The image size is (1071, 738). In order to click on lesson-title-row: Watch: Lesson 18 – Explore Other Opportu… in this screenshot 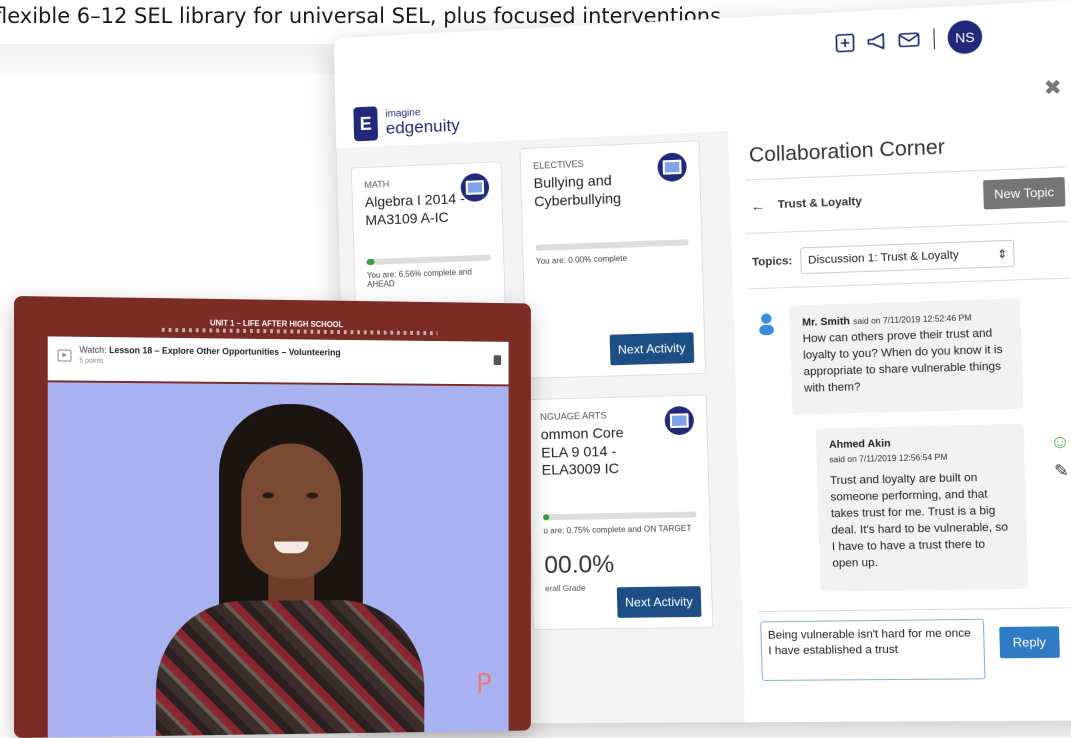, I will do `click(209, 351)`.